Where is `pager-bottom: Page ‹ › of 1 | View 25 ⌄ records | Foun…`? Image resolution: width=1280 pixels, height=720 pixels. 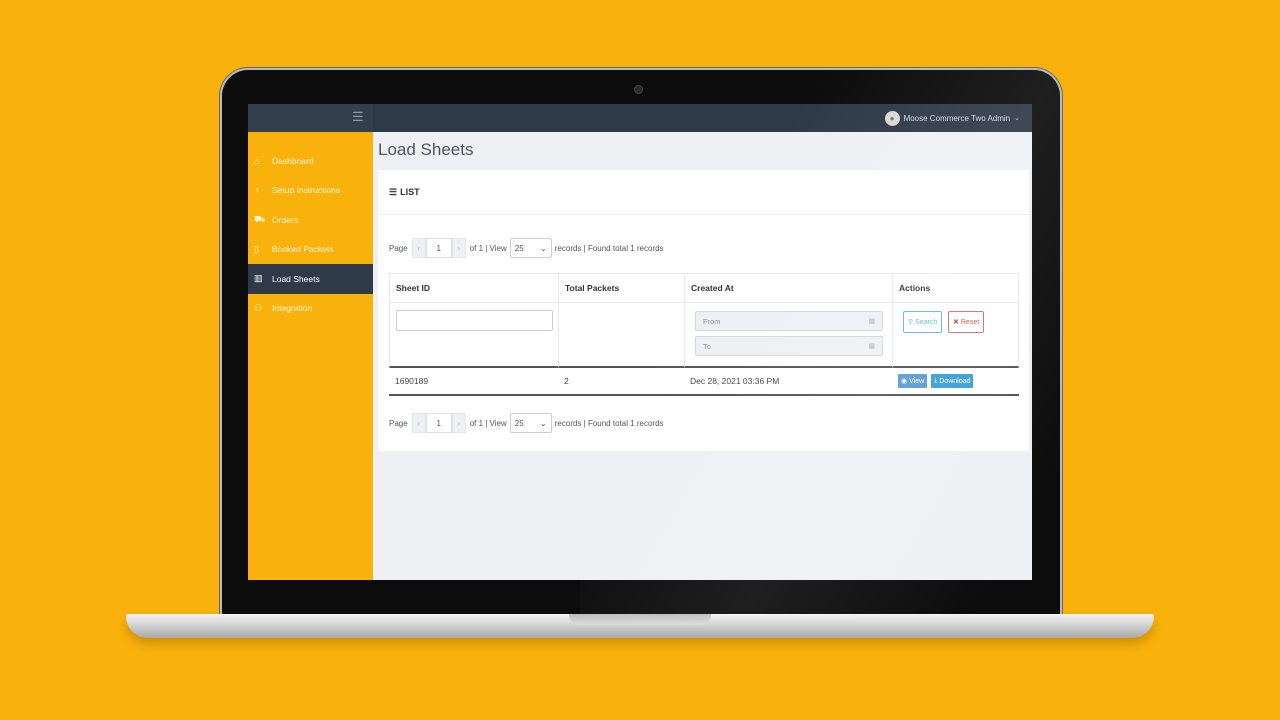 pager-bottom: Page ‹ › of 1 | View 25 ⌄ records | Foun… is located at coordinates (526, 423).